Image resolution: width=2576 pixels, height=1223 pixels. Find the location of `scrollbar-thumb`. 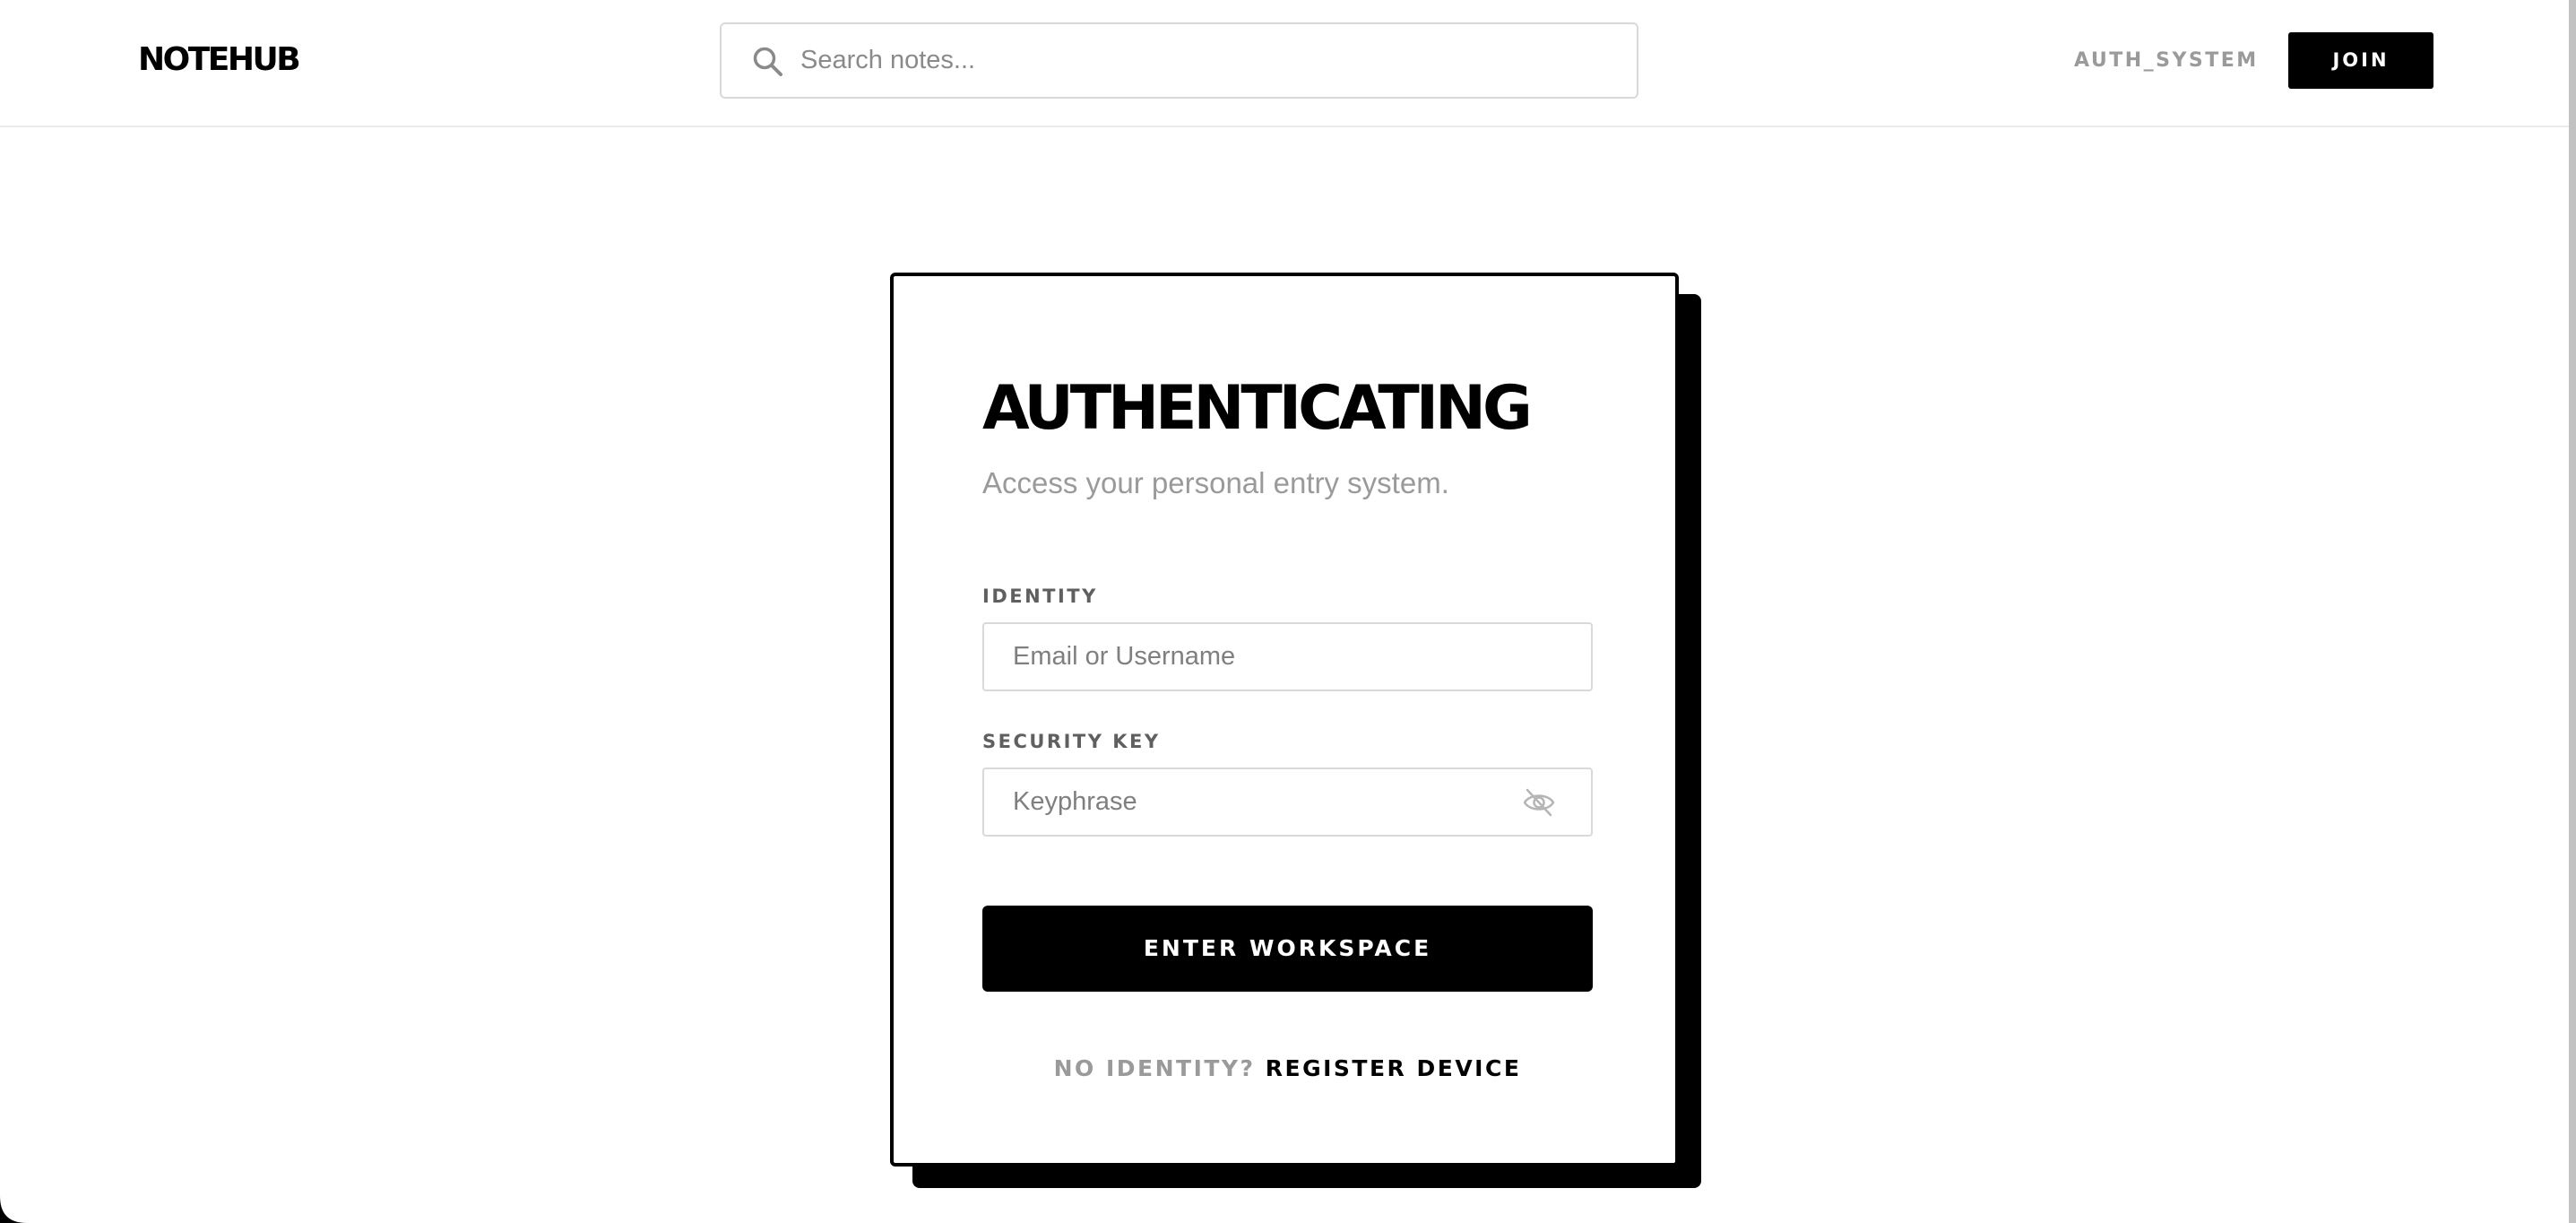

scrollbar-thumb is located at coordinates (2572, 611).